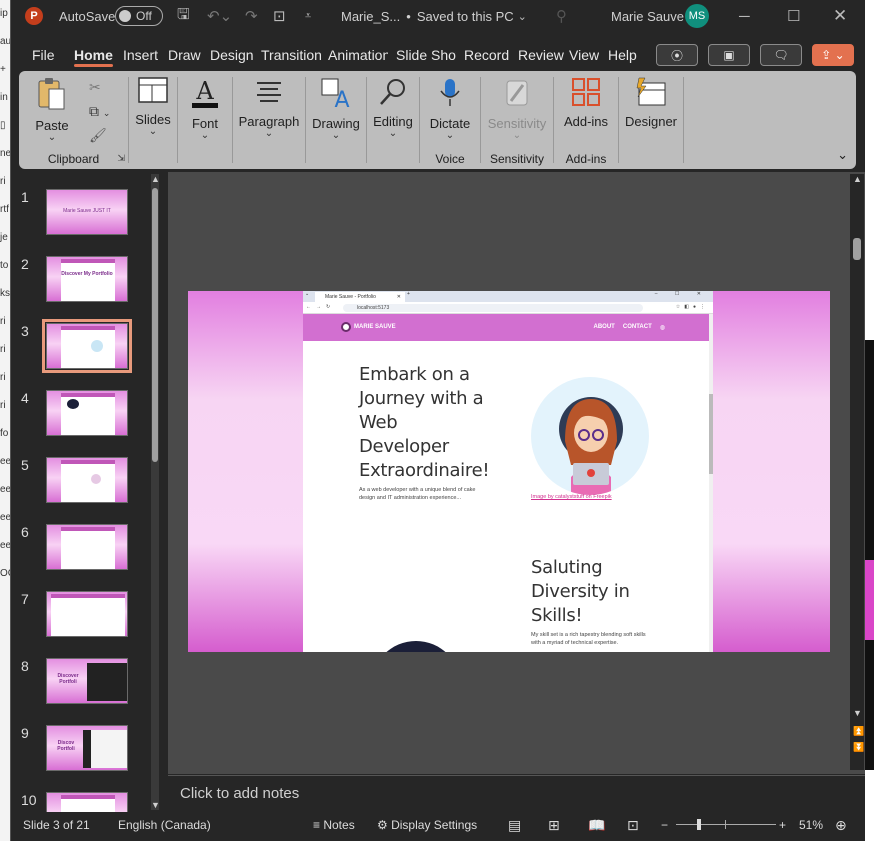 The width and height of the screenshot is (874, 841). Describe the element at coordinates (98, 135) in the screenshot. I see `format-painter-icon: 🖌` at that location.